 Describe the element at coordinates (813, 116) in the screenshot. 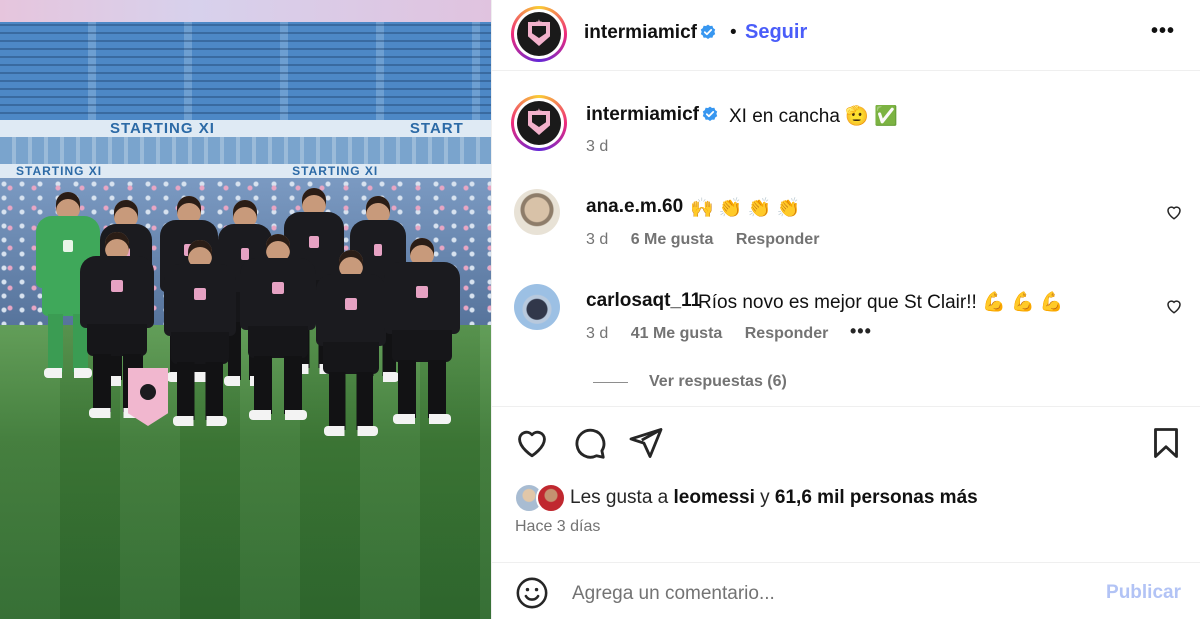

I see `caption-text: XI en cancha 🫡 ✅` at that location.